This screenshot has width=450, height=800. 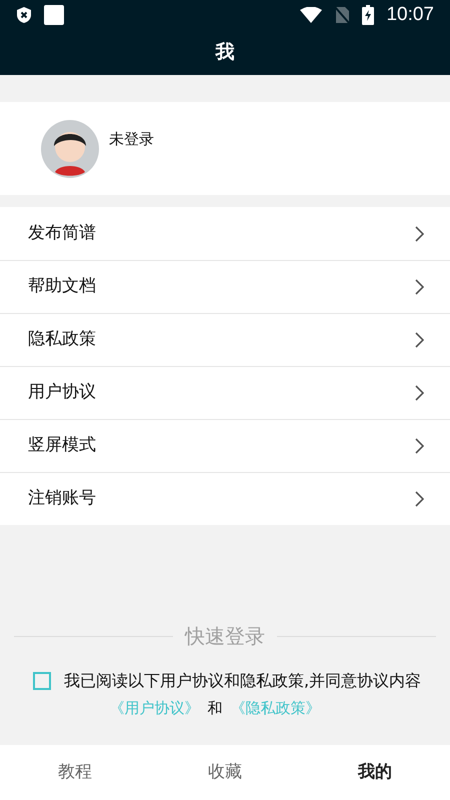 What do you see at coordinates (225, 498) in the screenshot?
I see `menu-item: 注销账号` at bounding box center [225, 498].